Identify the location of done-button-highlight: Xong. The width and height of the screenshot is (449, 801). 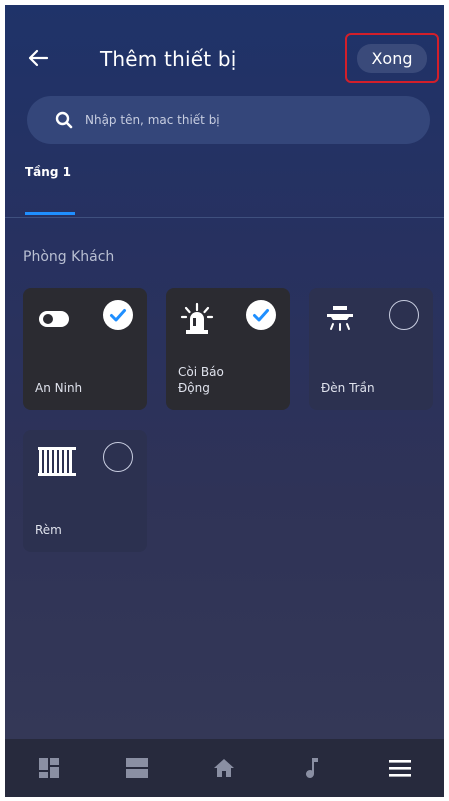
(392, 58).